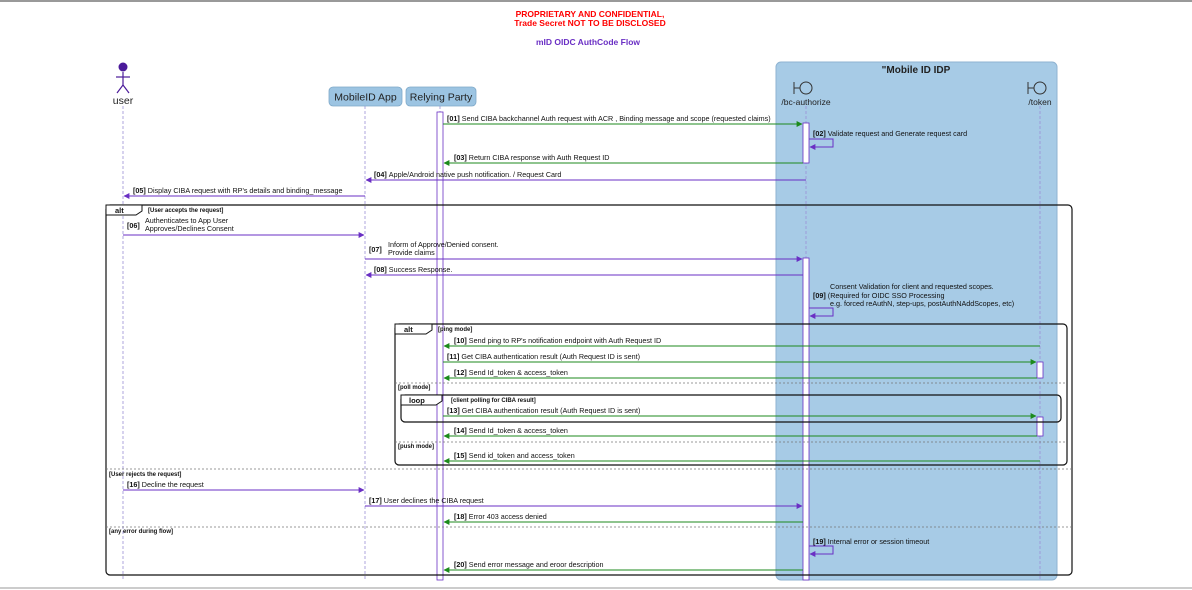  I want to click on app-label: MobileID App, so click(365, 98).